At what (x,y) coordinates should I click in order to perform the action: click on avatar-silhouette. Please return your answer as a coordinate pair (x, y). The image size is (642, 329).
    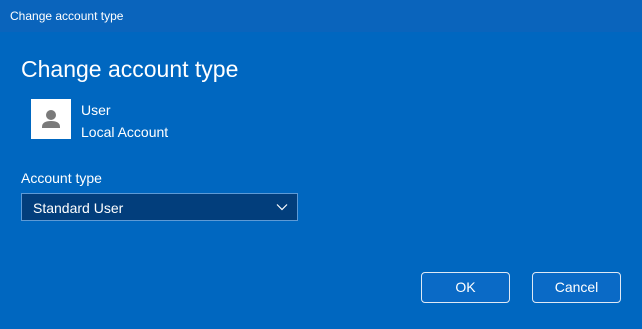
    Looking at the image, I should click on (51, 119).